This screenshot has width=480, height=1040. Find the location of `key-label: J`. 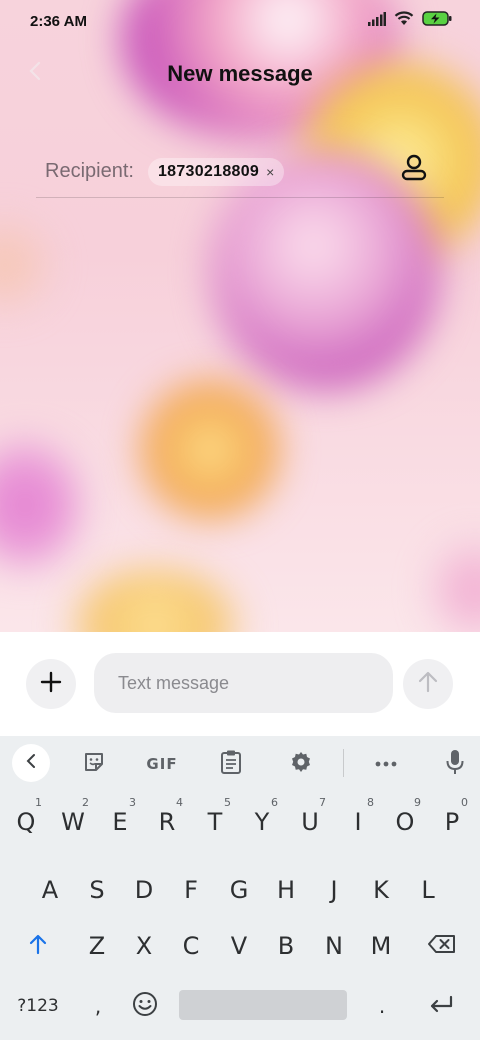

key-label: J is located at coordinates (334, 890).